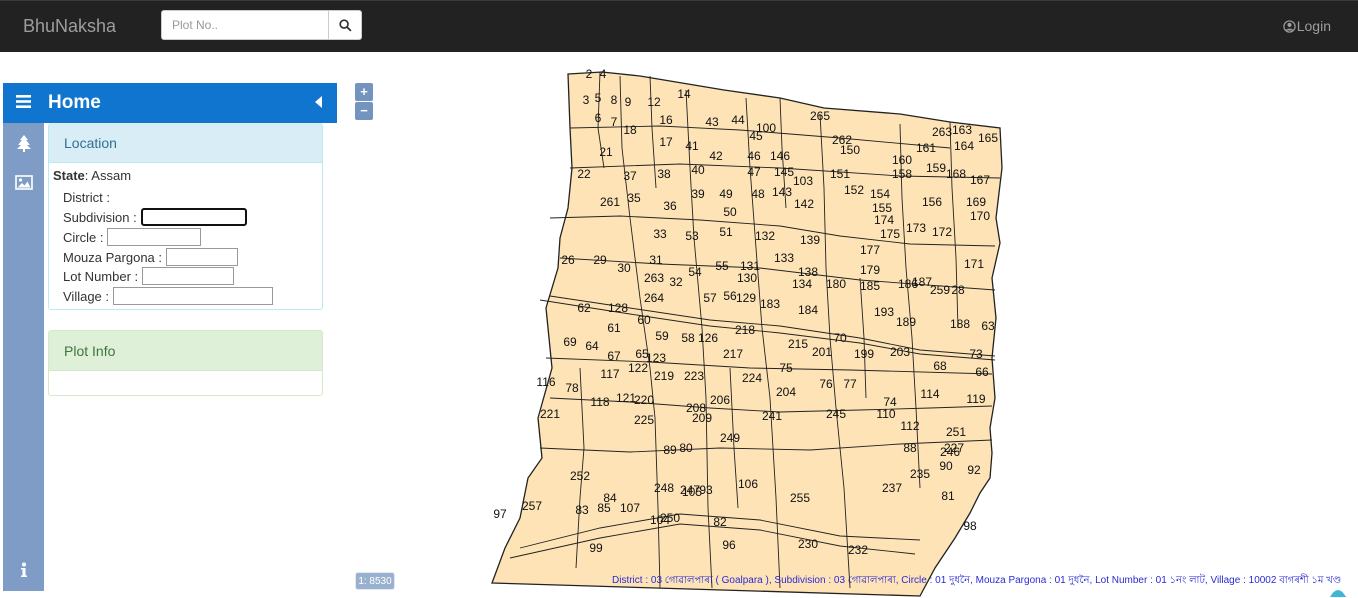  What do you see at coordinates (656, 358) in the screenshot?
I see `plot-number-label: 123` at bounding box center [656, 358].